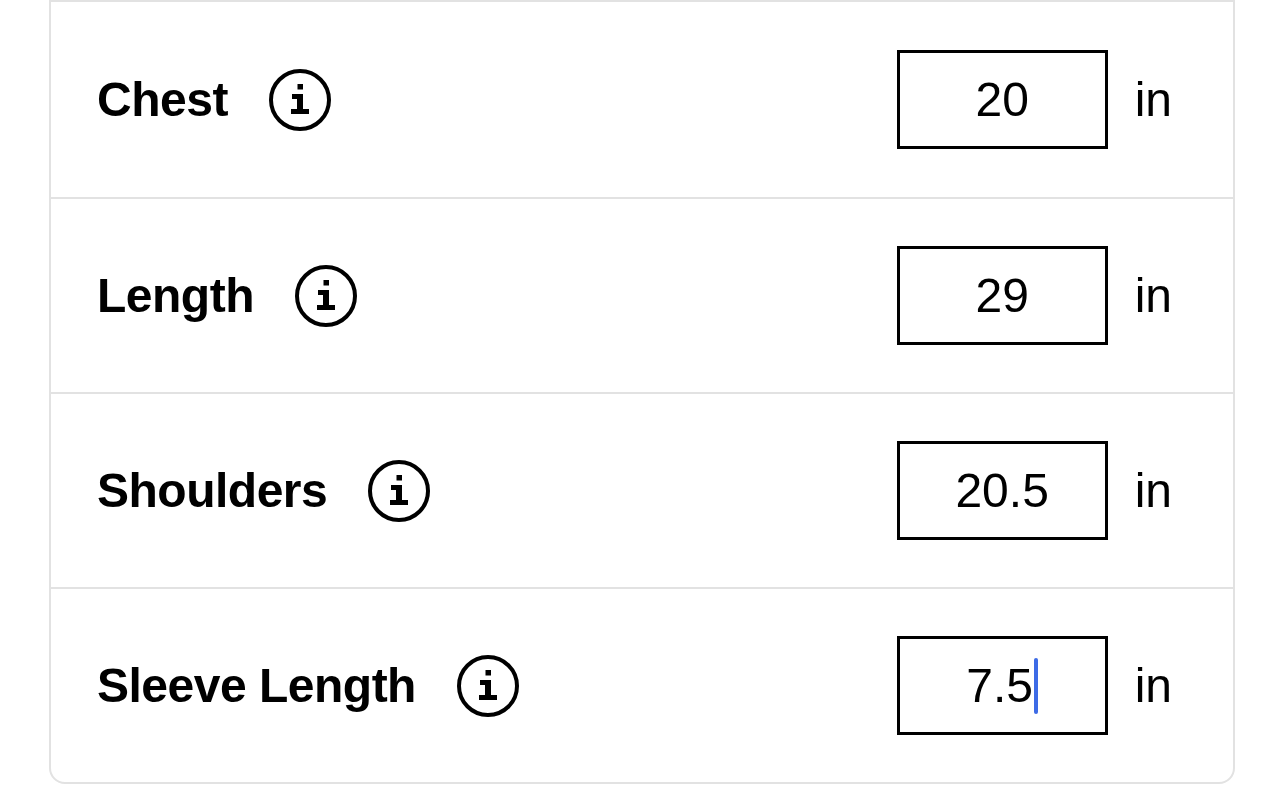  I want to click on input-field: 29, so click(1002, 295).